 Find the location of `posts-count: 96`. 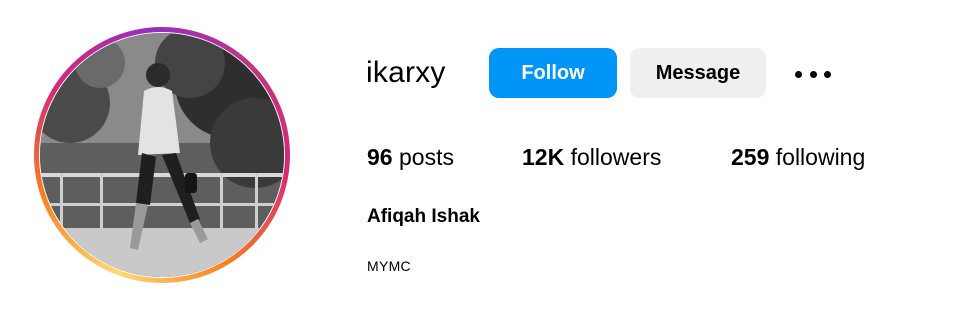

posts-count: 96 is located at coordinates (380, 157).